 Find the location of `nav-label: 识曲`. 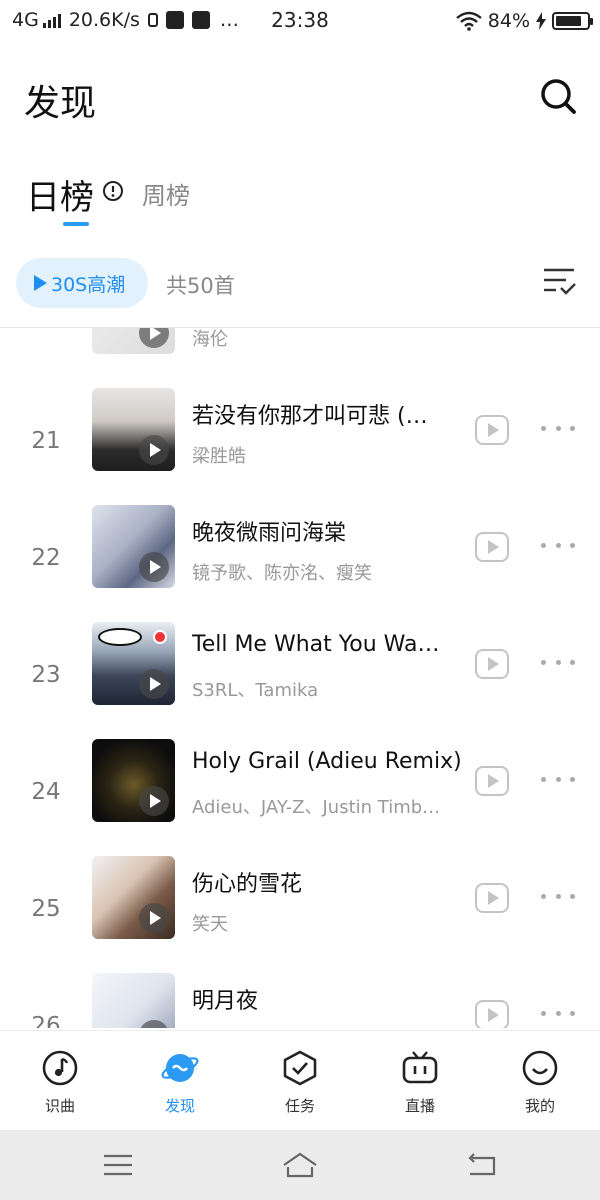

nav-label: 识曲 is located at coordinates (59, 1106).